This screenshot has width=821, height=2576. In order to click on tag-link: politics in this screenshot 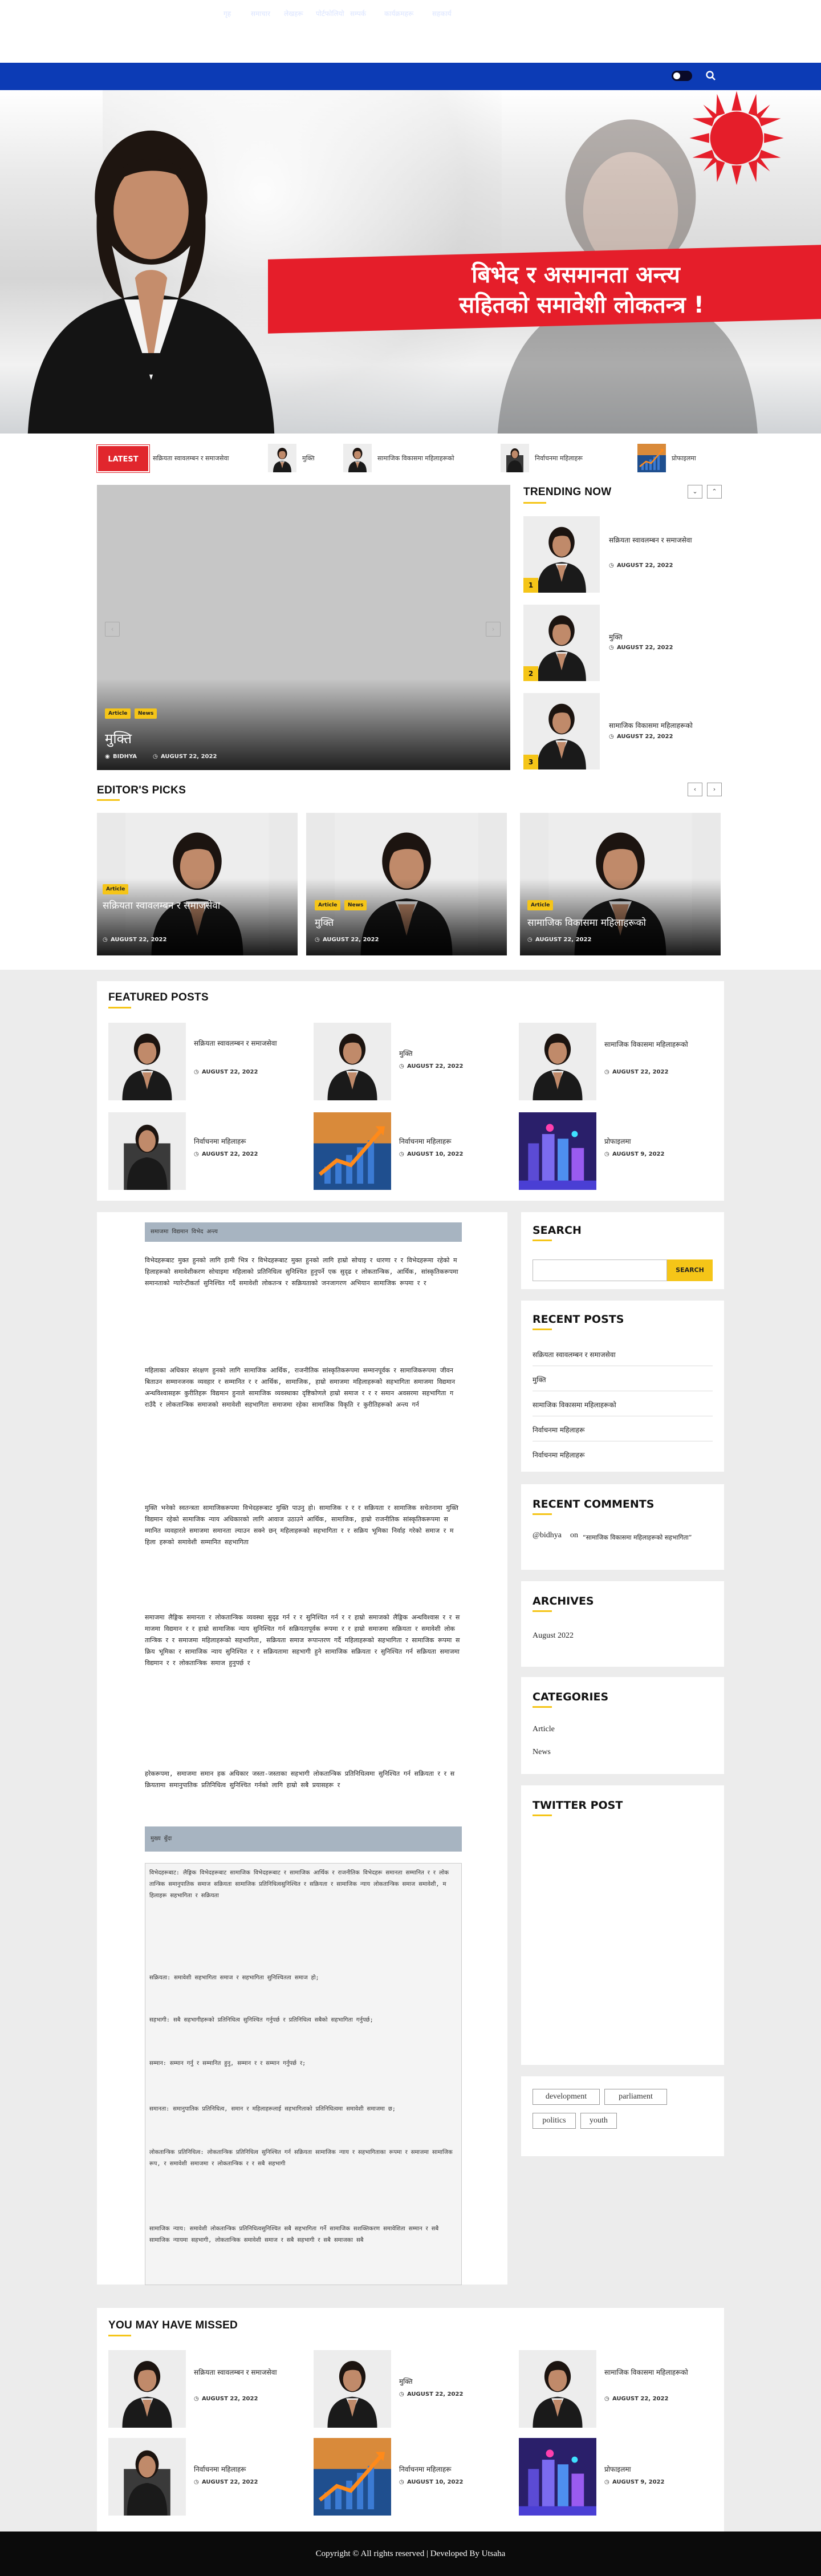, I will do `click(554, 2121)`.